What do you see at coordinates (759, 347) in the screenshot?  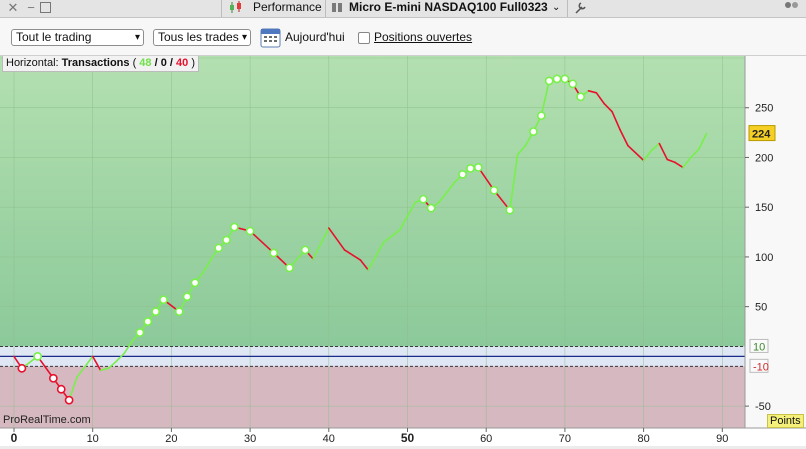 I see `threshold-upper-label: 10` at bounding box center [759, 347].